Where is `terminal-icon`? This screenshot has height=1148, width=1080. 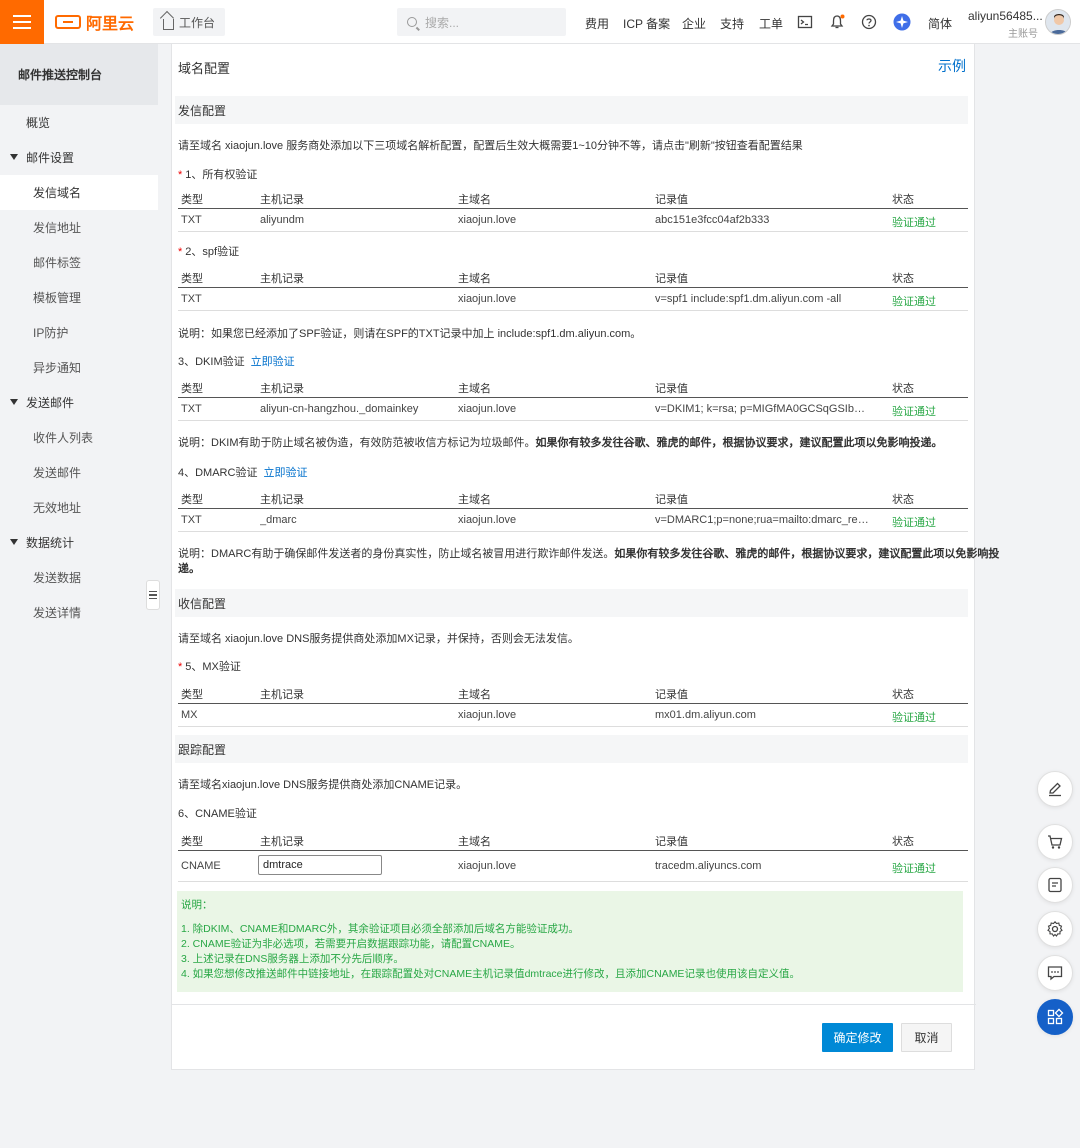 terminal-icon is located at coordinates (805, 22).